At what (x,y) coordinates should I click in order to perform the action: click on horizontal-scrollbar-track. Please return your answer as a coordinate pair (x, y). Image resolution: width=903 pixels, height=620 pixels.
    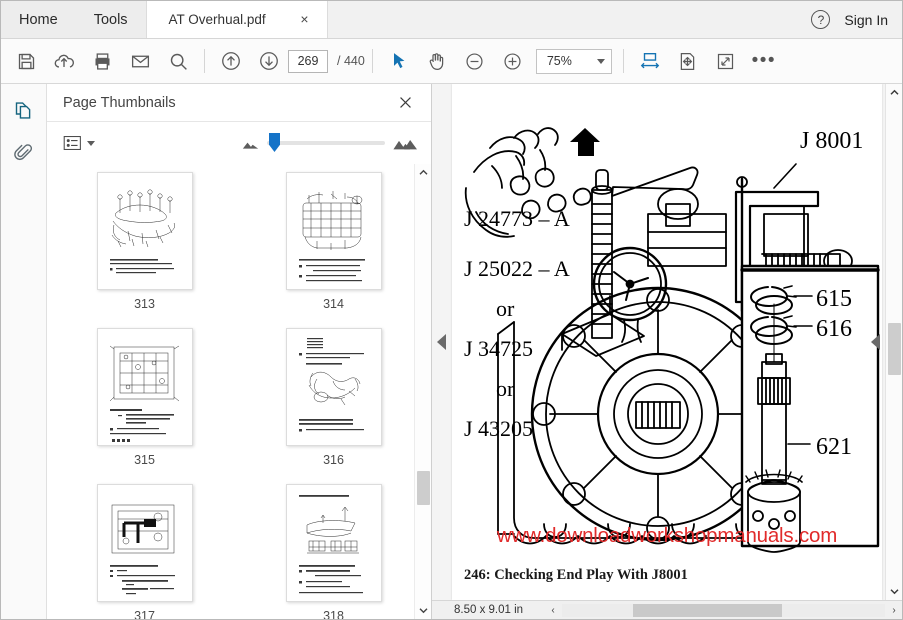
    Looking at the image, I should click on (723, 610).